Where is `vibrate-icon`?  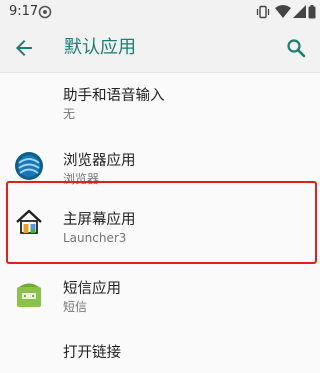
vibrate-icon is located at coordinates (263, 12).